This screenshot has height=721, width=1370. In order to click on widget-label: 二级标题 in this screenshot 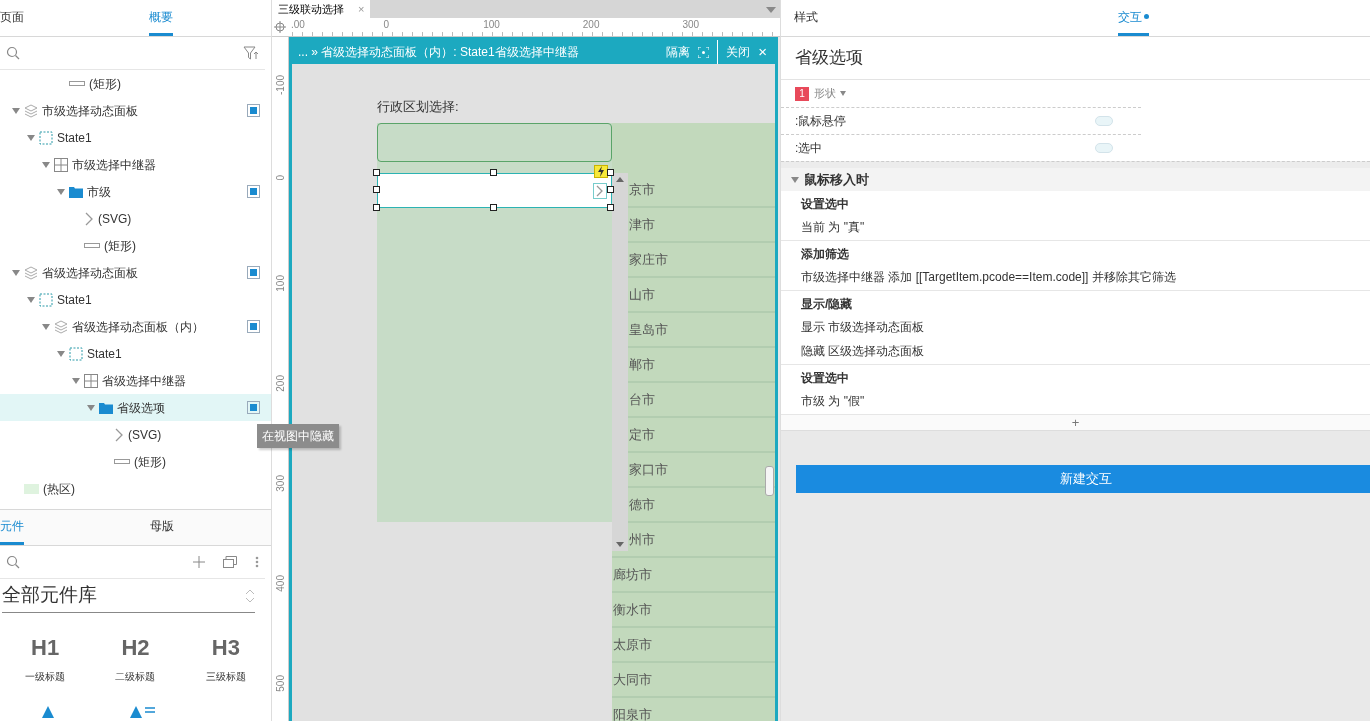, I will do `click(135, 677)`.